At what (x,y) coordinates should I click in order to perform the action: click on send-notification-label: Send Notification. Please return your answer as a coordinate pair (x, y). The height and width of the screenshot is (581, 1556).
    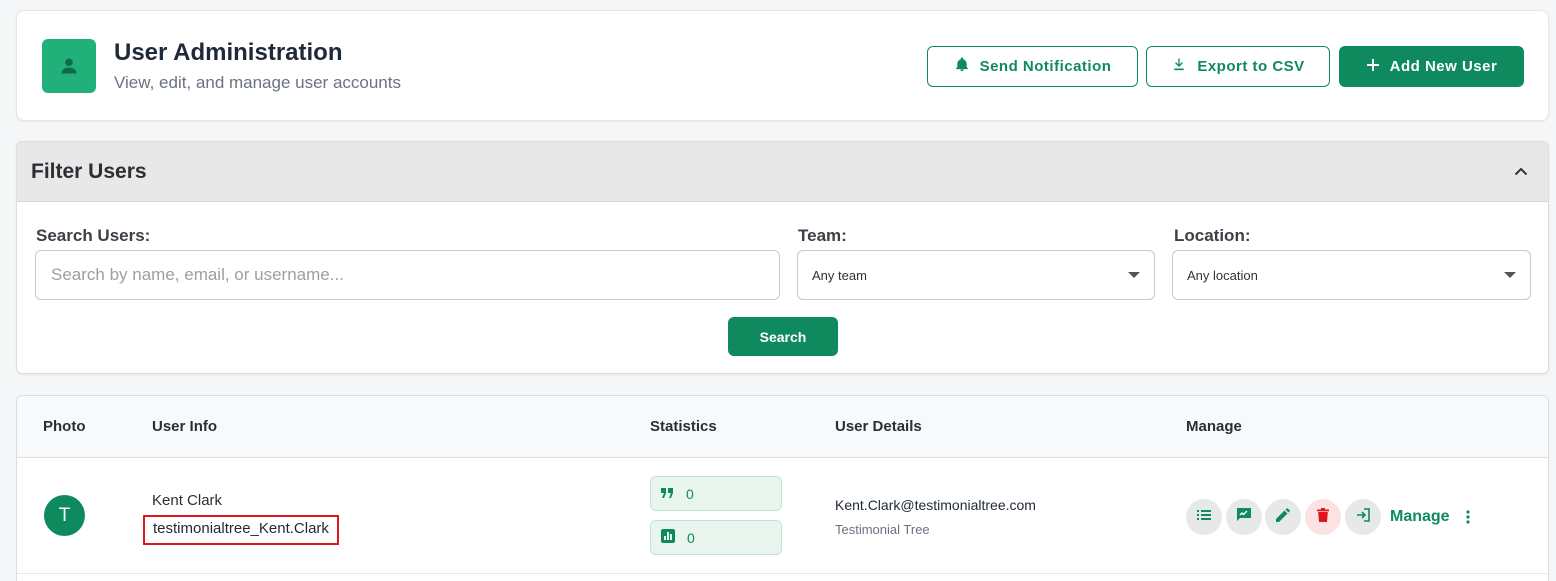
    Looking at the image, I should click on (1045, 66).